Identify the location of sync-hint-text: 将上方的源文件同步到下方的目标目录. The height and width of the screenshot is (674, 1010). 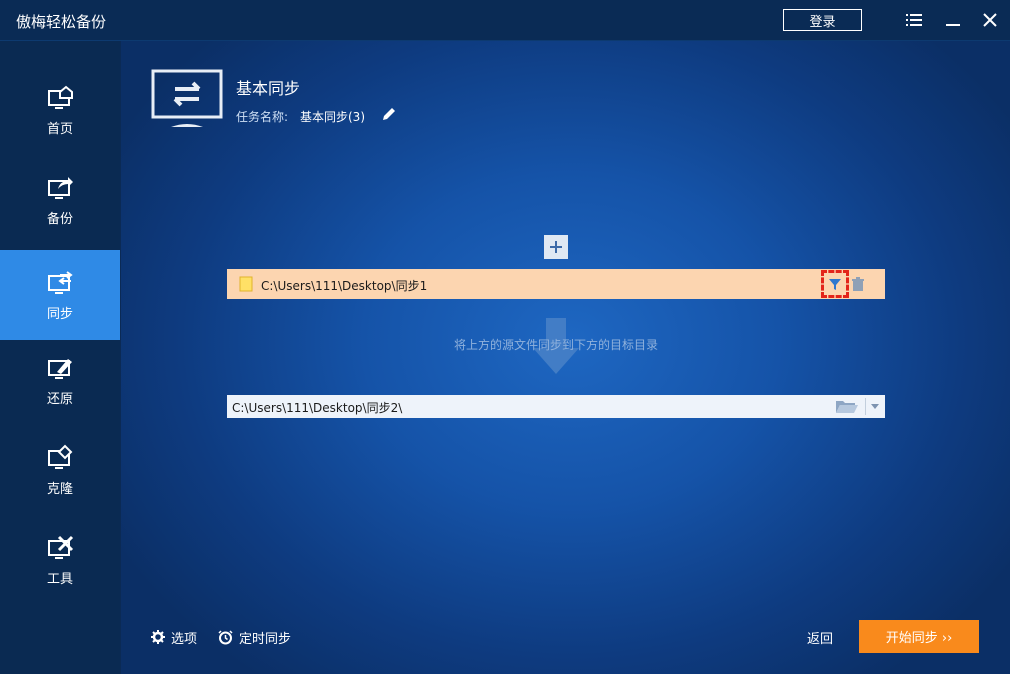
(555, 345).